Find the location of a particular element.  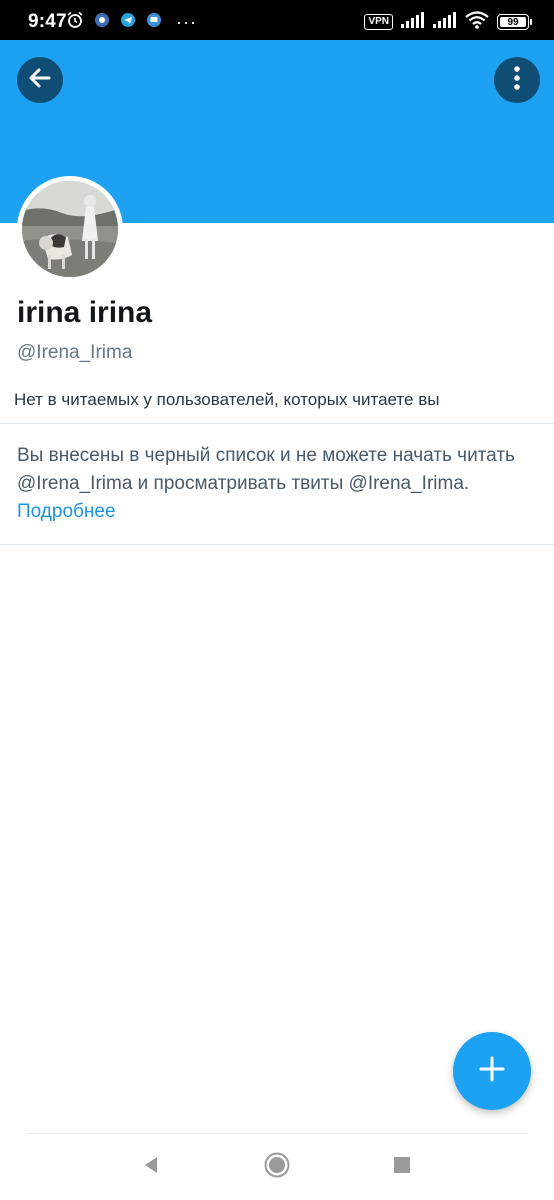

back-button is located at coordinates (40, 80).